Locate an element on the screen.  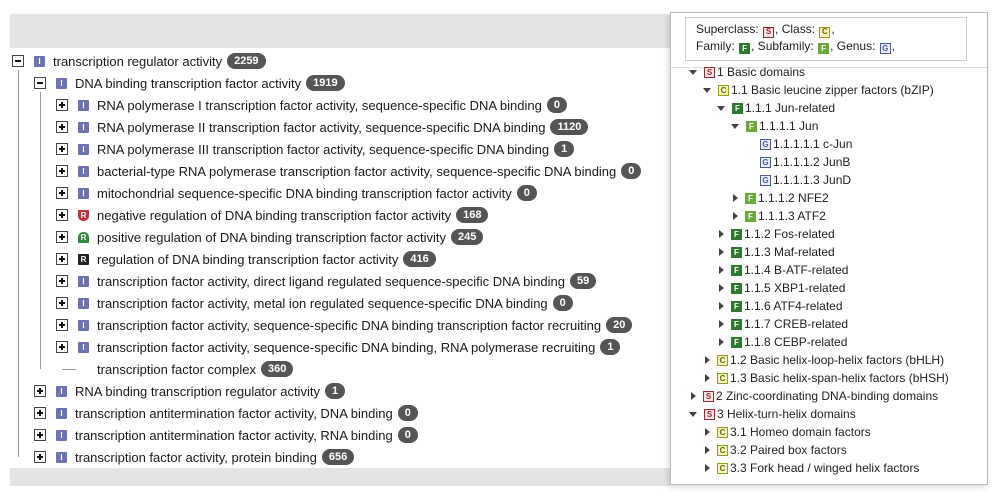
tf-class-label: 1.1.7 CREB-related is located at coordinates (796, 324).